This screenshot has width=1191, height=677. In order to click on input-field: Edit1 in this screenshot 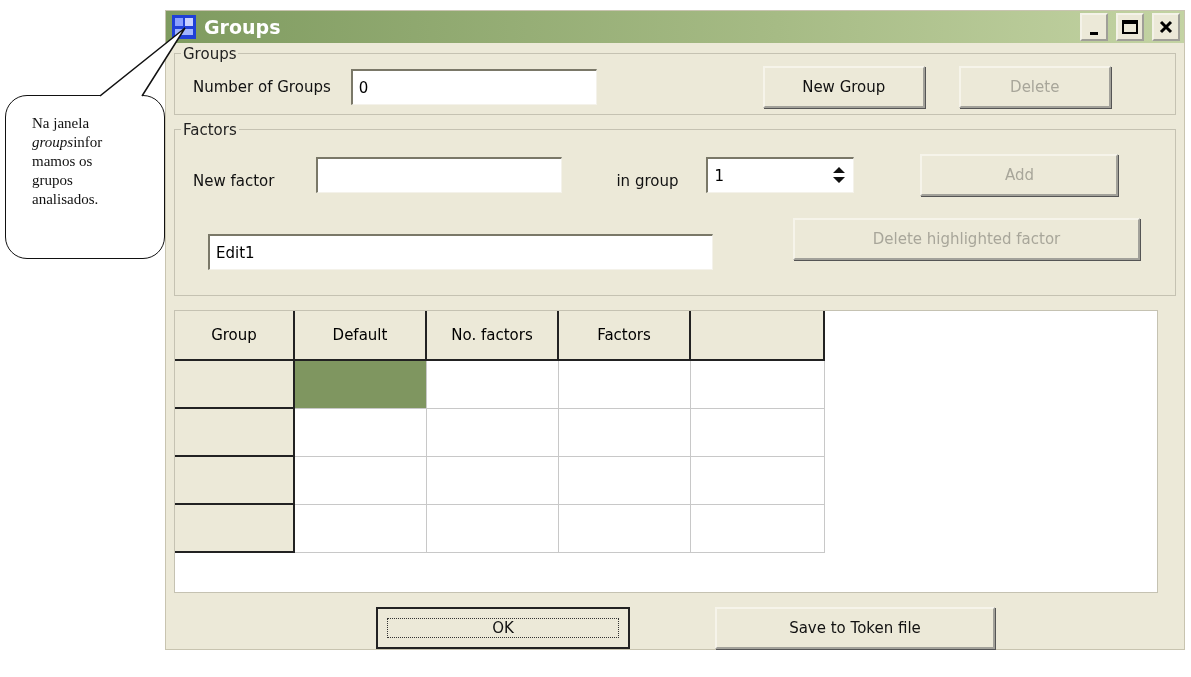, I will do `click(460, 252)`.